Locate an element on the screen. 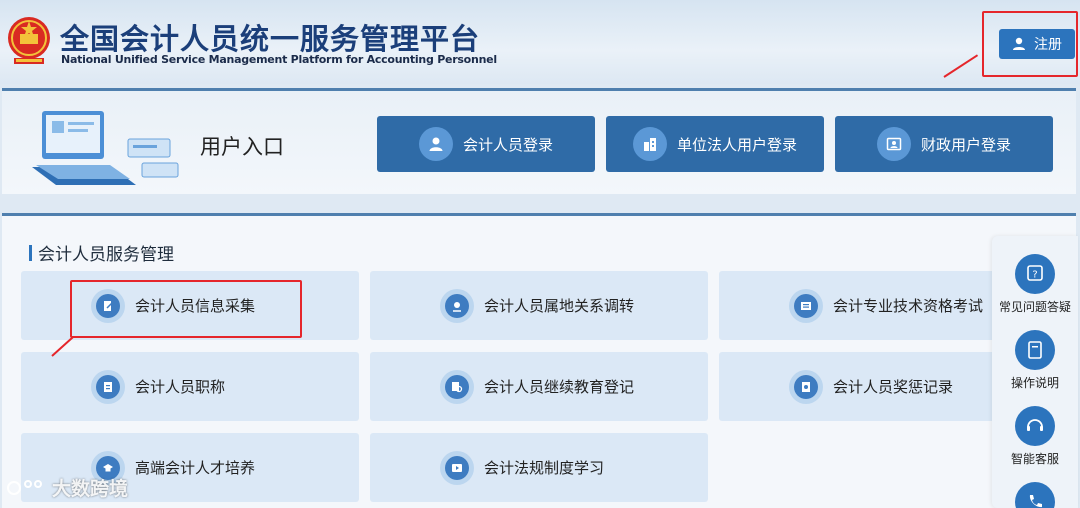  accountant-login-button: 会计人员登录 is located at coordinates (486, 144).